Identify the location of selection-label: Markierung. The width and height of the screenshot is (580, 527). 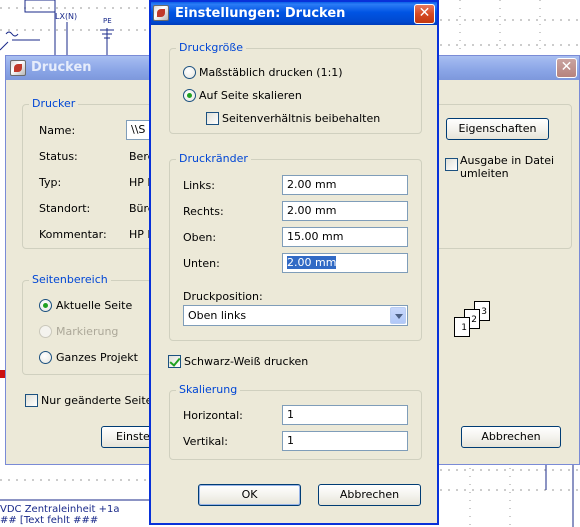
(87, 331).